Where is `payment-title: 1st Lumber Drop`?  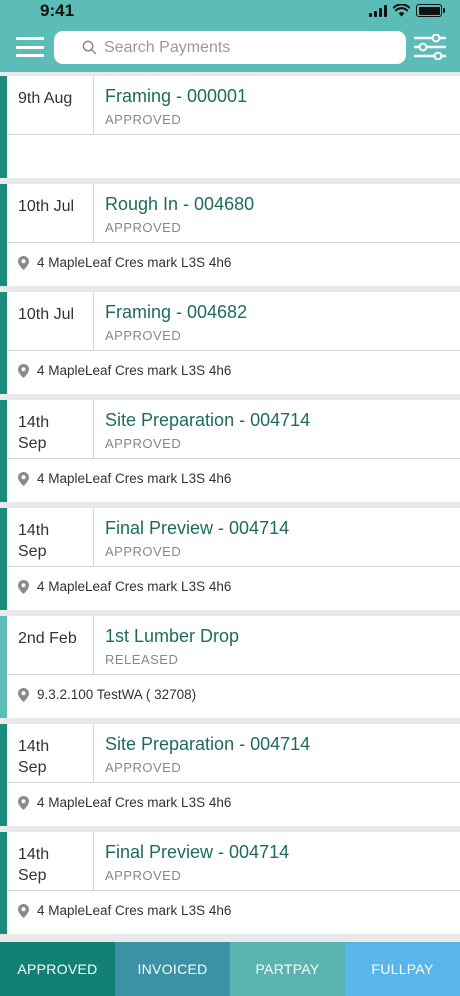
payment-title: 1st Lumber Drop is located at coordinates (172, 636).